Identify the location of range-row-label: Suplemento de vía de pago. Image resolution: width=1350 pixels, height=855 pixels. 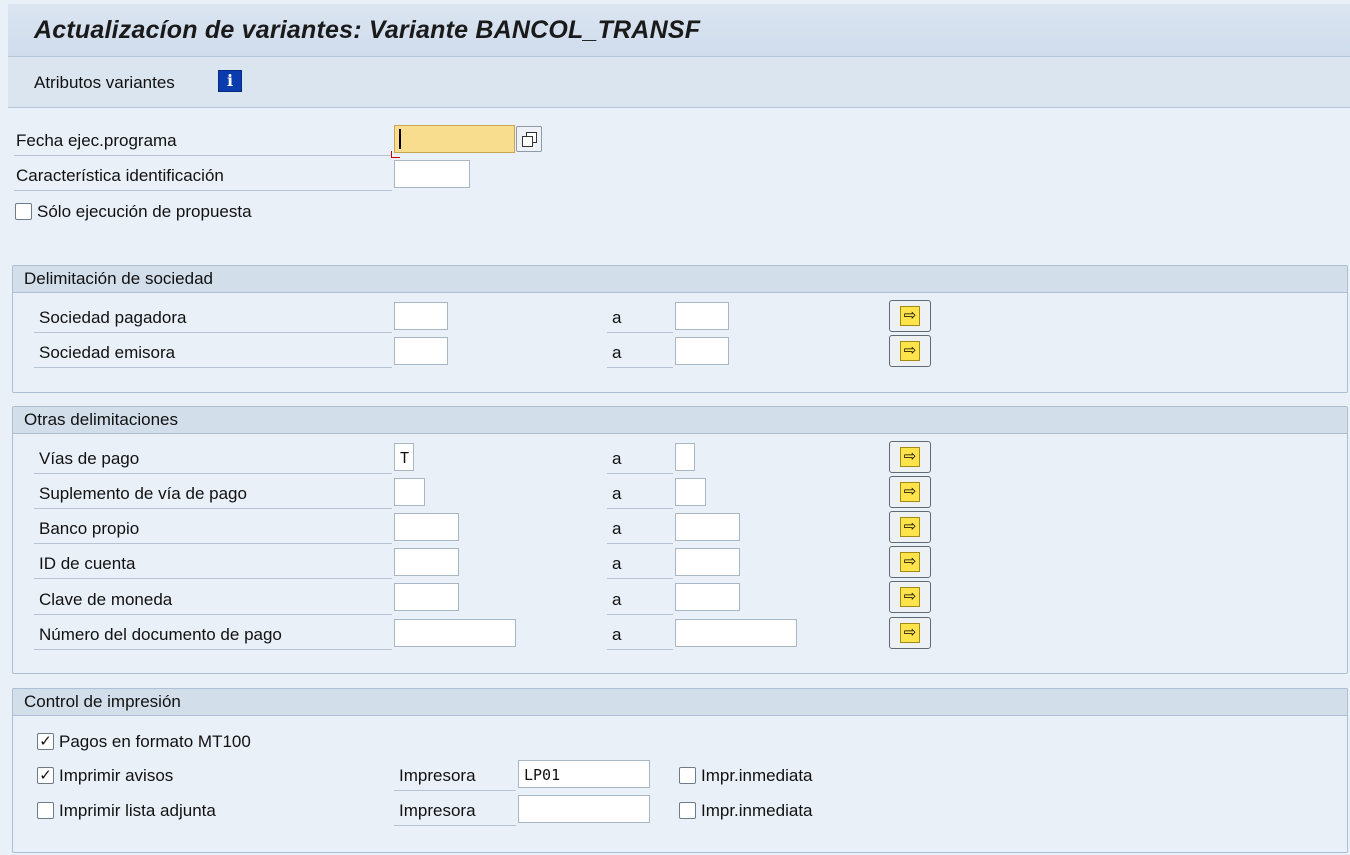
(143, 493).